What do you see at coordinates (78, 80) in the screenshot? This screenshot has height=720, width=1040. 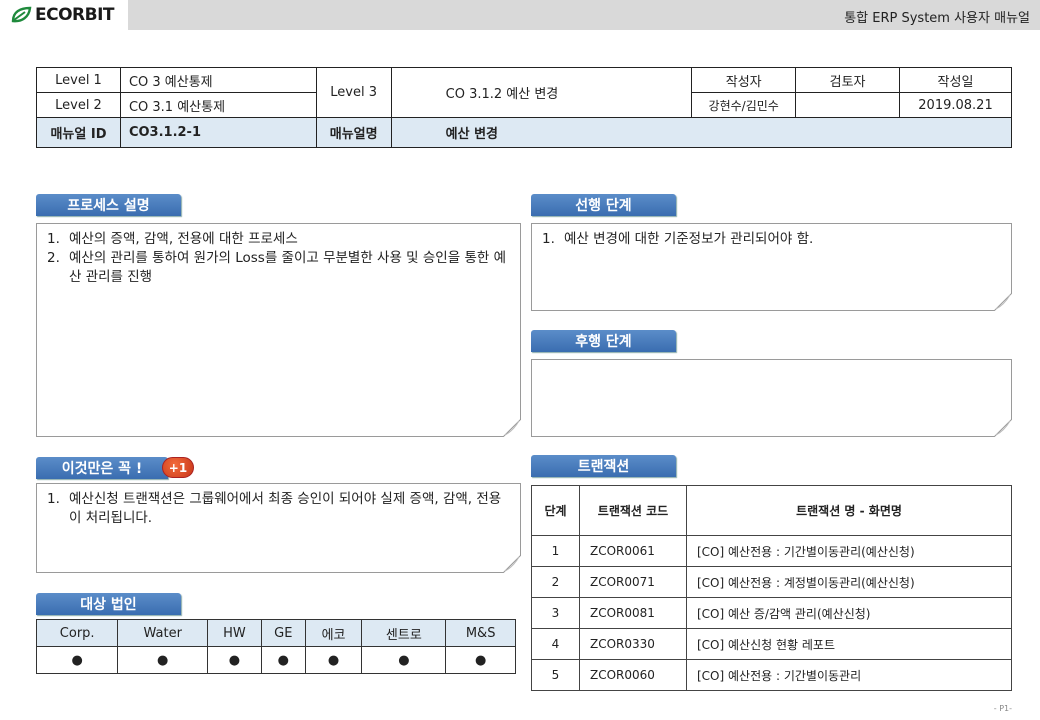 I see `level1-label: Level 1` at bounding box center [78, 80].